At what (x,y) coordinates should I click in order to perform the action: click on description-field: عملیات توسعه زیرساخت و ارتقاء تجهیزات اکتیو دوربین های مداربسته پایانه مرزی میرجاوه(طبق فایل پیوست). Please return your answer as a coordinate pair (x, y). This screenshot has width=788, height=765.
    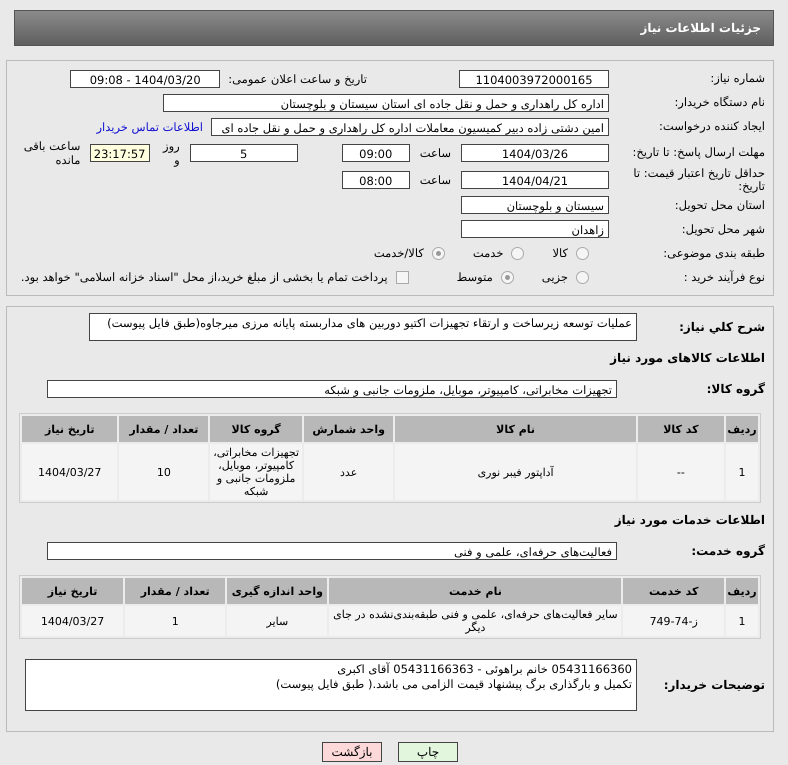
    Looking at the image, I should click on (363, 327).